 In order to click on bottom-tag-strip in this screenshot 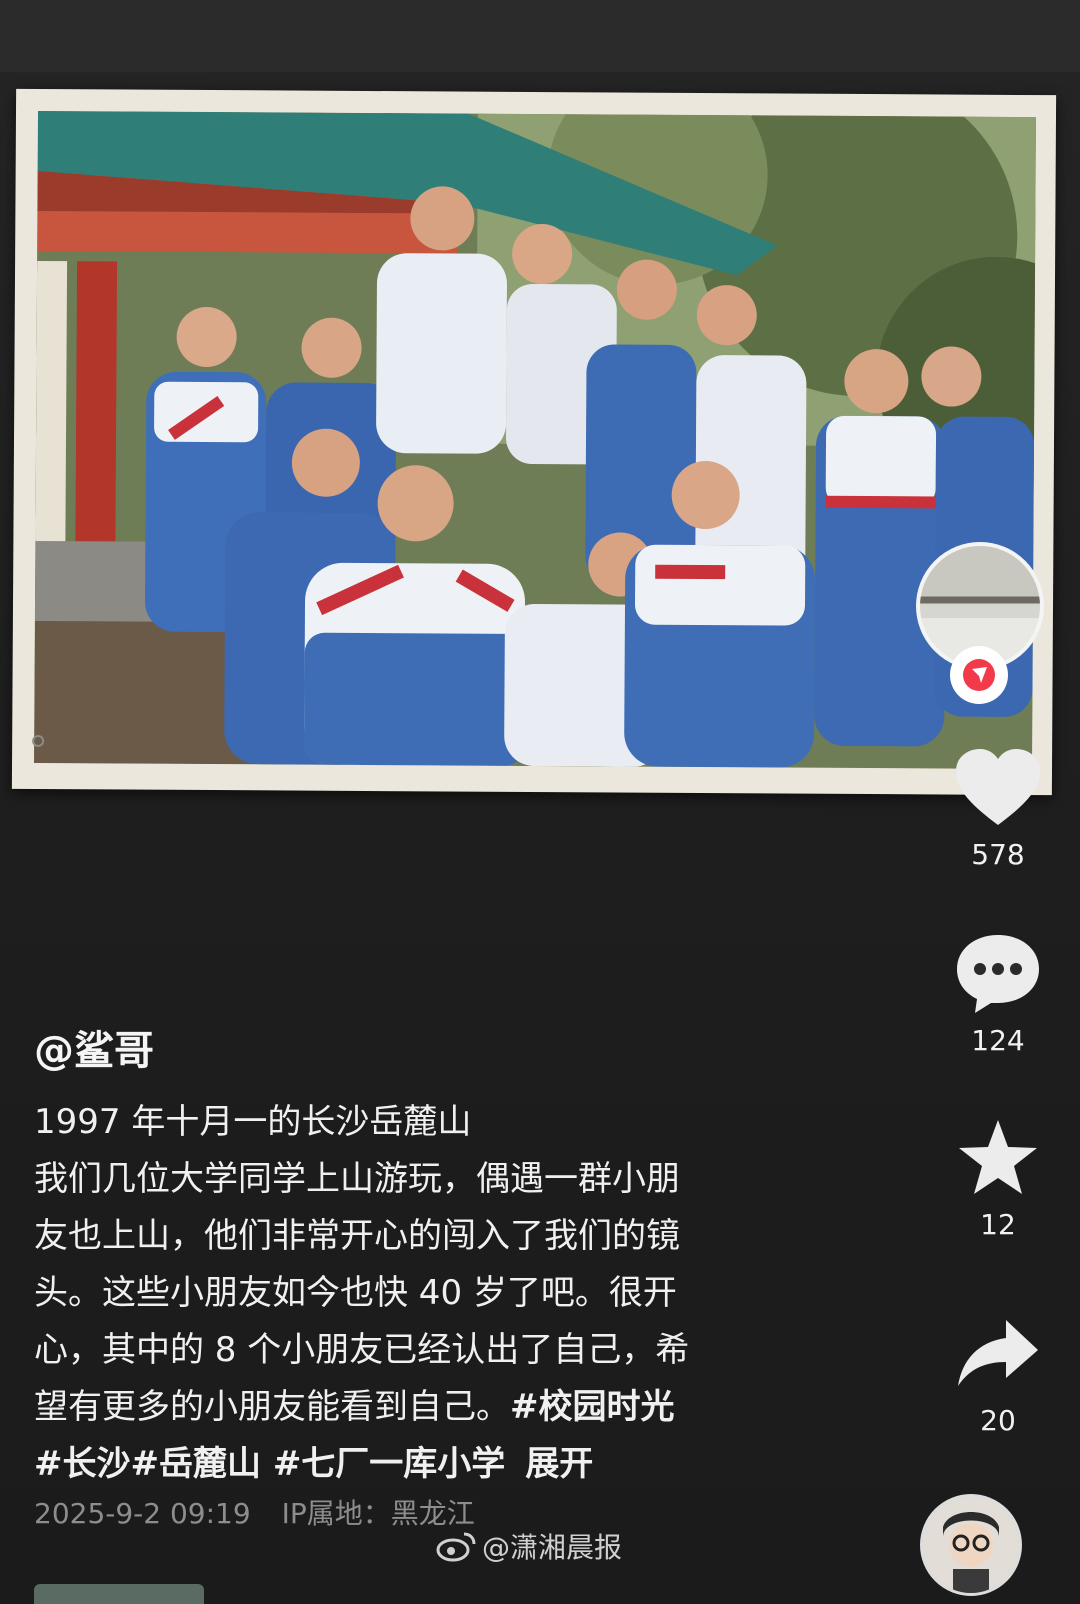, I will do `click(119, 1594)`.